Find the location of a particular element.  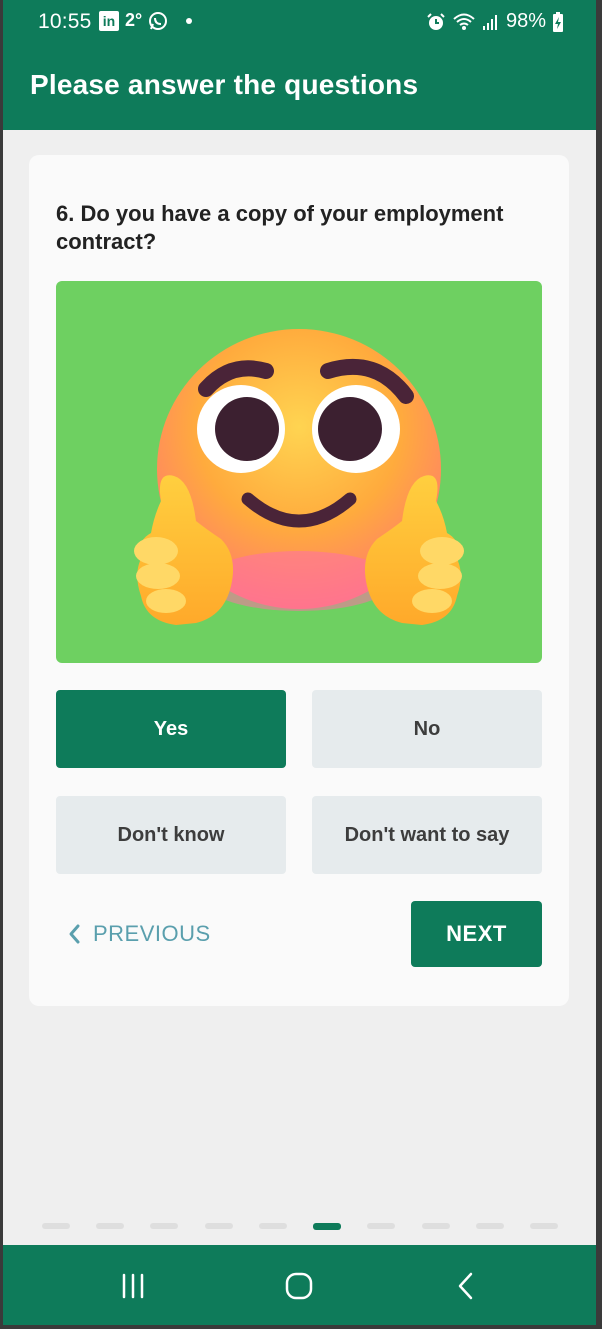

recents-icon is located at coordinates (133, 1286).